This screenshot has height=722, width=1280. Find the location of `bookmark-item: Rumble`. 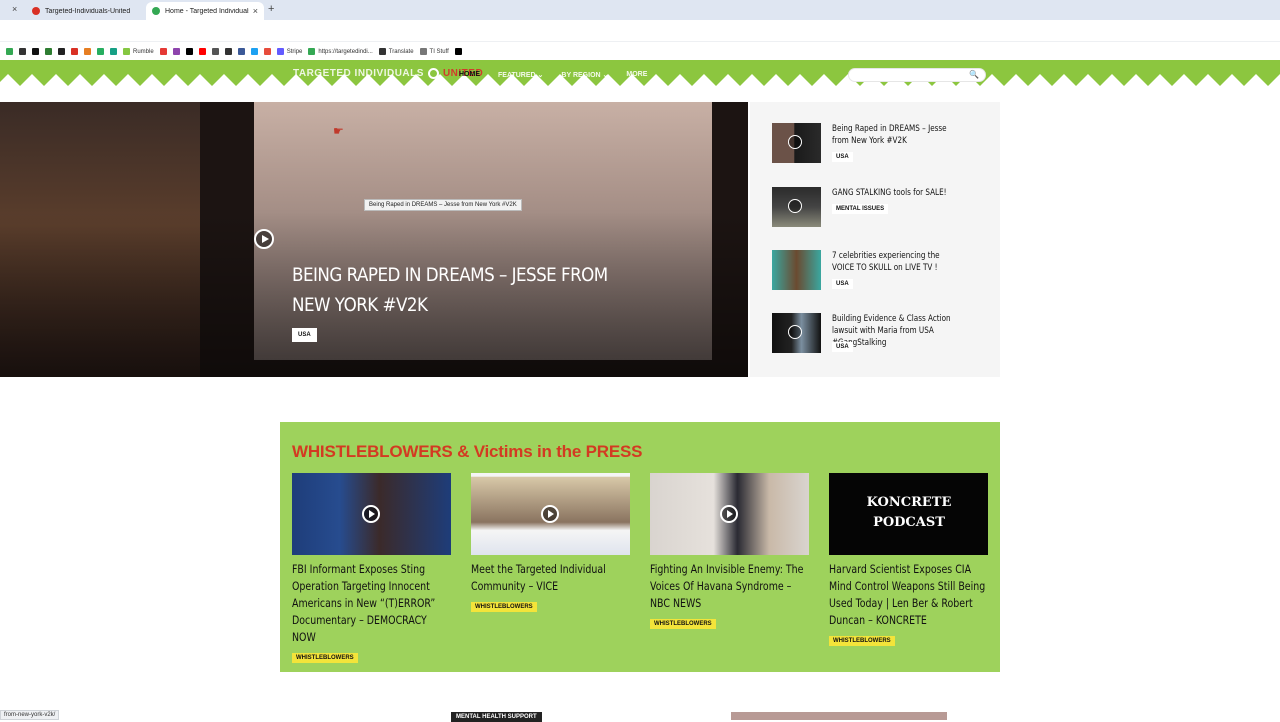

bookmark-item: Rumble is located at coordinates (138, 51).